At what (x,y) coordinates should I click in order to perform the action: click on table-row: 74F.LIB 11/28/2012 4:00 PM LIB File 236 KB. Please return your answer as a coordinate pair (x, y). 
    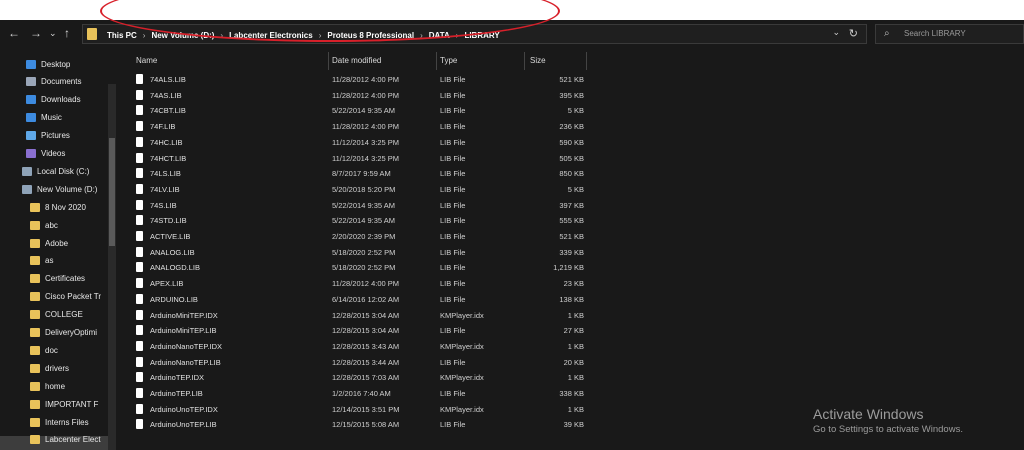
    Looking at the image, I should click on (359, 127).